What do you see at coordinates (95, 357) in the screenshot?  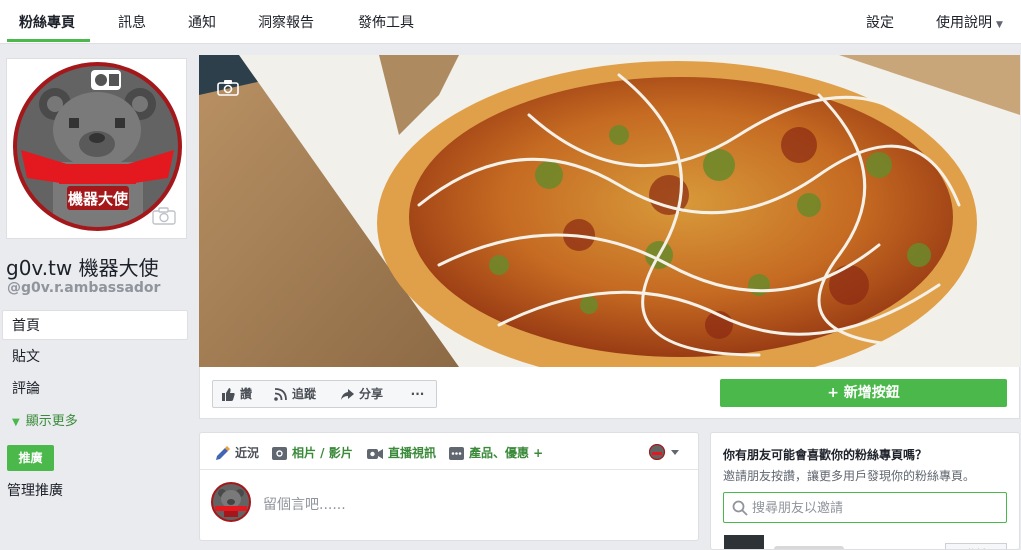 I see `sidebar-item-posts: 貼文` at bounding box center [95, 357].